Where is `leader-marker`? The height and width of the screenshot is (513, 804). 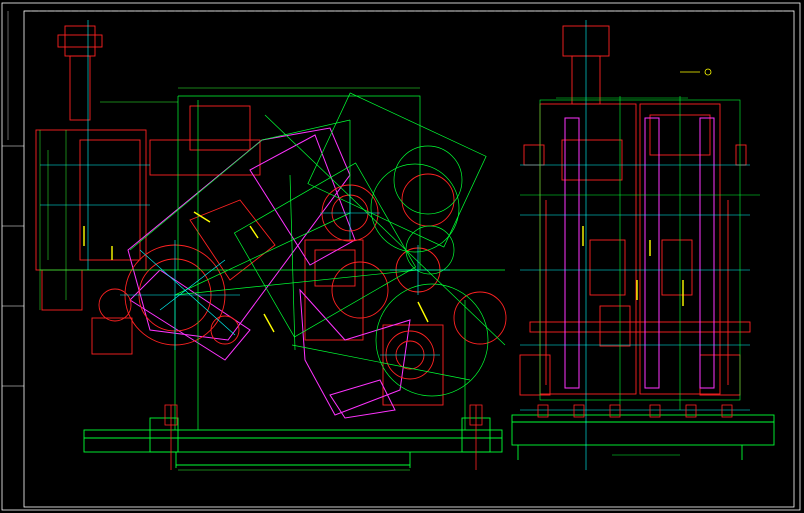
leader-marker is located at coordinates (696, 72).